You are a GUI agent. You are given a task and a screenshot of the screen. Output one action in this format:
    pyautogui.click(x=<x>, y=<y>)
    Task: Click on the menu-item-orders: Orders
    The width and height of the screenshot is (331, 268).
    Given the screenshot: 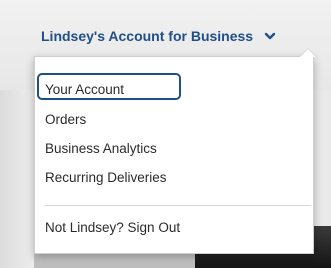 What is the action you would take?
    pyautogui.click(x=65, y=119)
    